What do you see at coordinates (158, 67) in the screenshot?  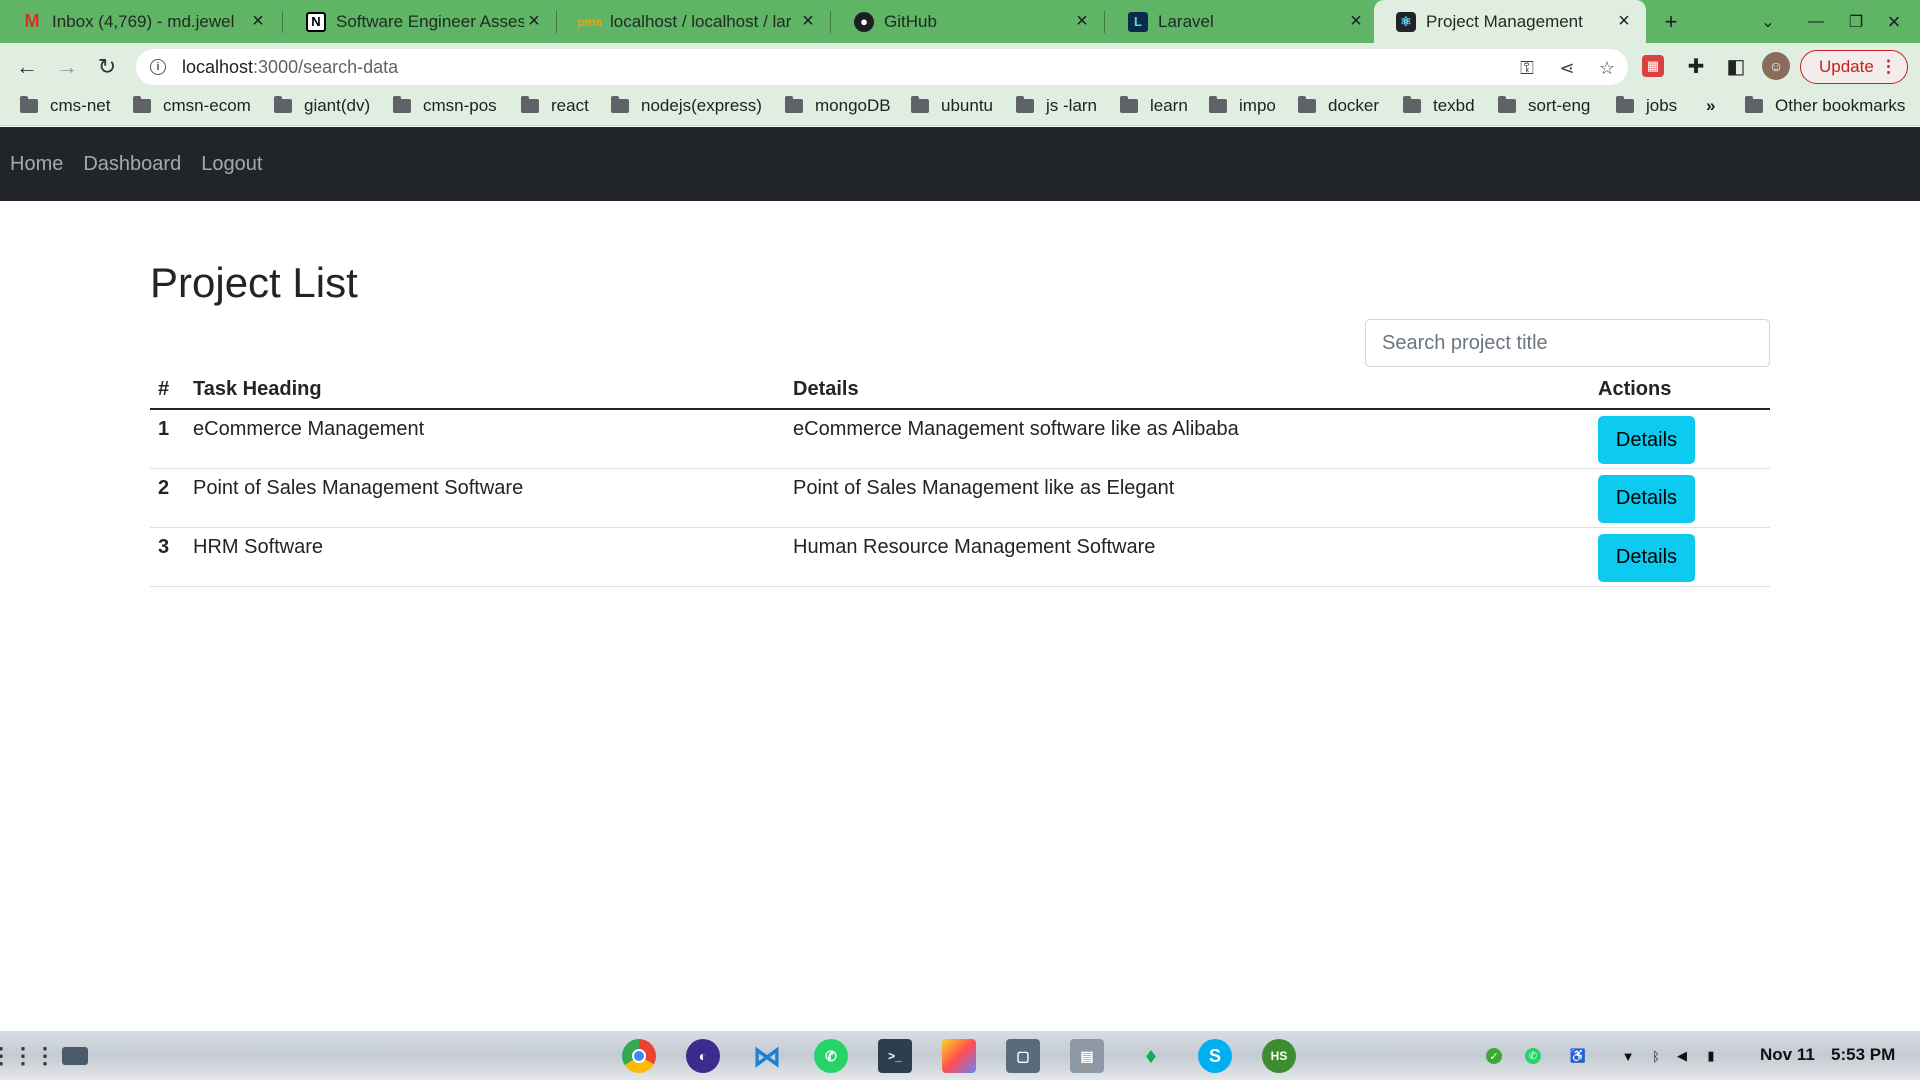 I see `info-icon: i` at bounding box center [158, 67].